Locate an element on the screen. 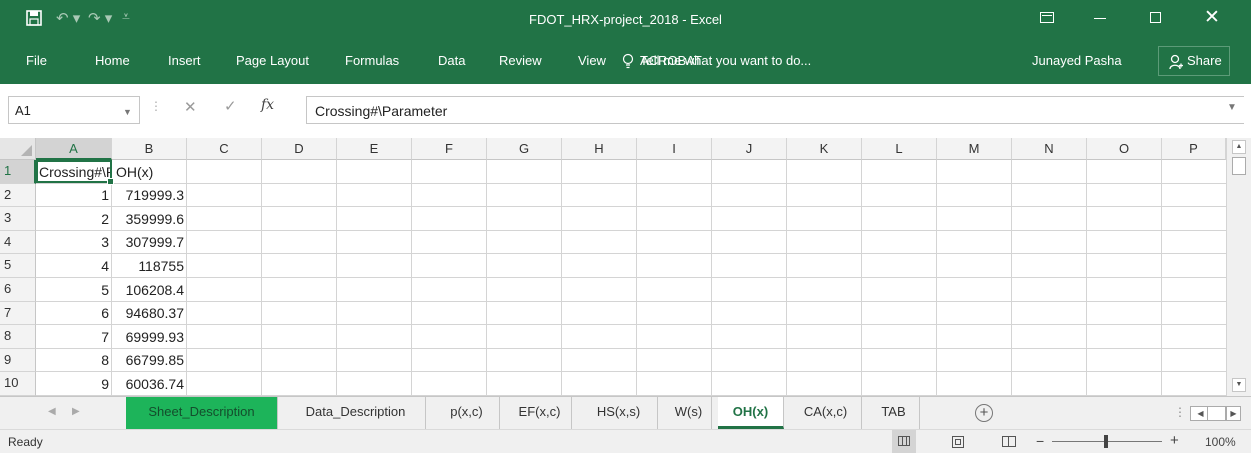 This screenshot has width=1251, height=453. crossing-number-cell: 7 is located at coordinates (74, 337).